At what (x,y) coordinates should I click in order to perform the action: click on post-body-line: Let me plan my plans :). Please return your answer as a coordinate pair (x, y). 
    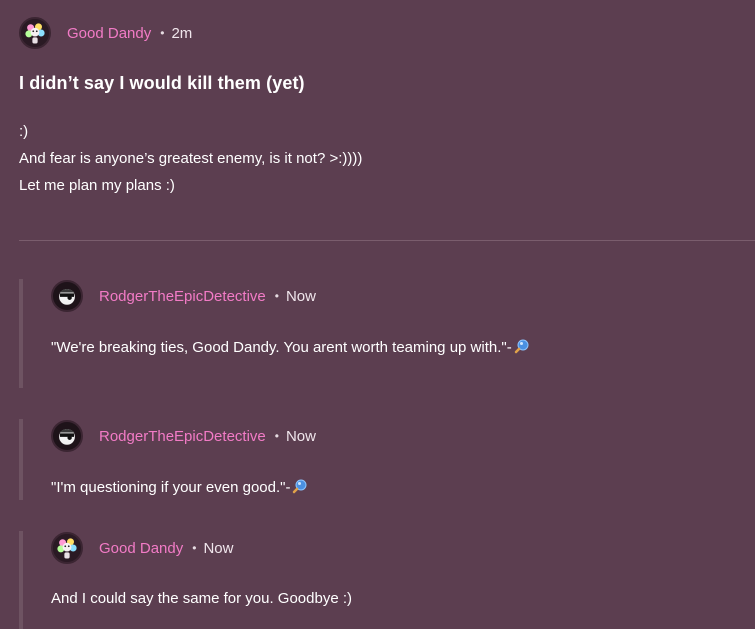
    Looking at the image, I should click on (97, 185).